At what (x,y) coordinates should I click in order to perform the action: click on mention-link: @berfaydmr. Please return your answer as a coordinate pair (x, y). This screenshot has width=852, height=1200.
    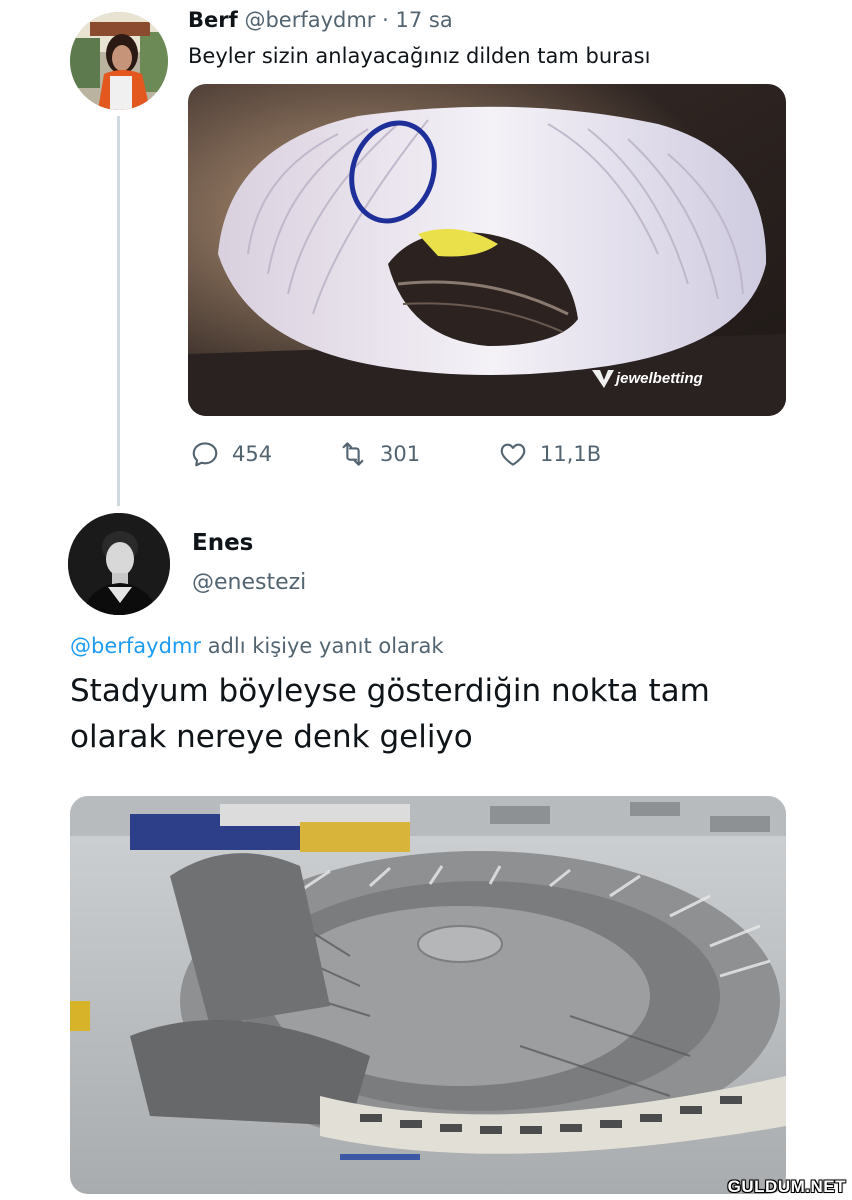
    Looking at the image, I should click on (135, 646).